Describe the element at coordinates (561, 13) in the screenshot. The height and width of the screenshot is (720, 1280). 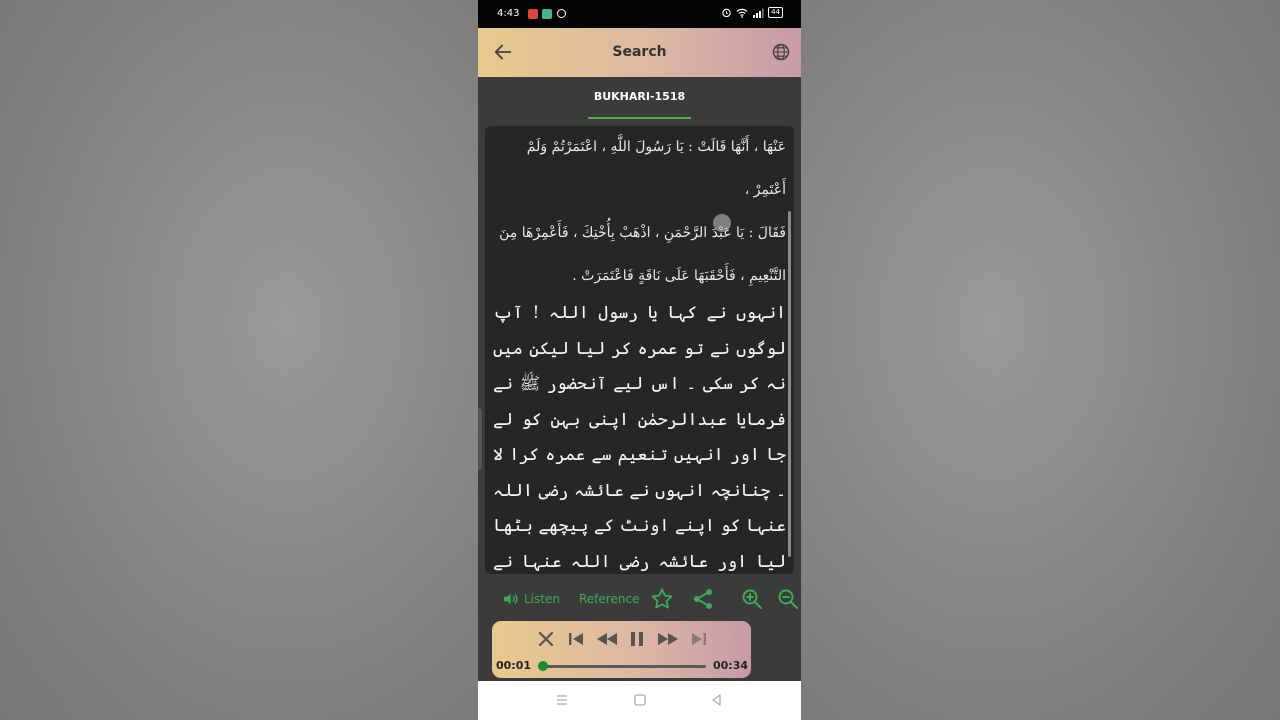
I see `record-notification-icon` at that location.